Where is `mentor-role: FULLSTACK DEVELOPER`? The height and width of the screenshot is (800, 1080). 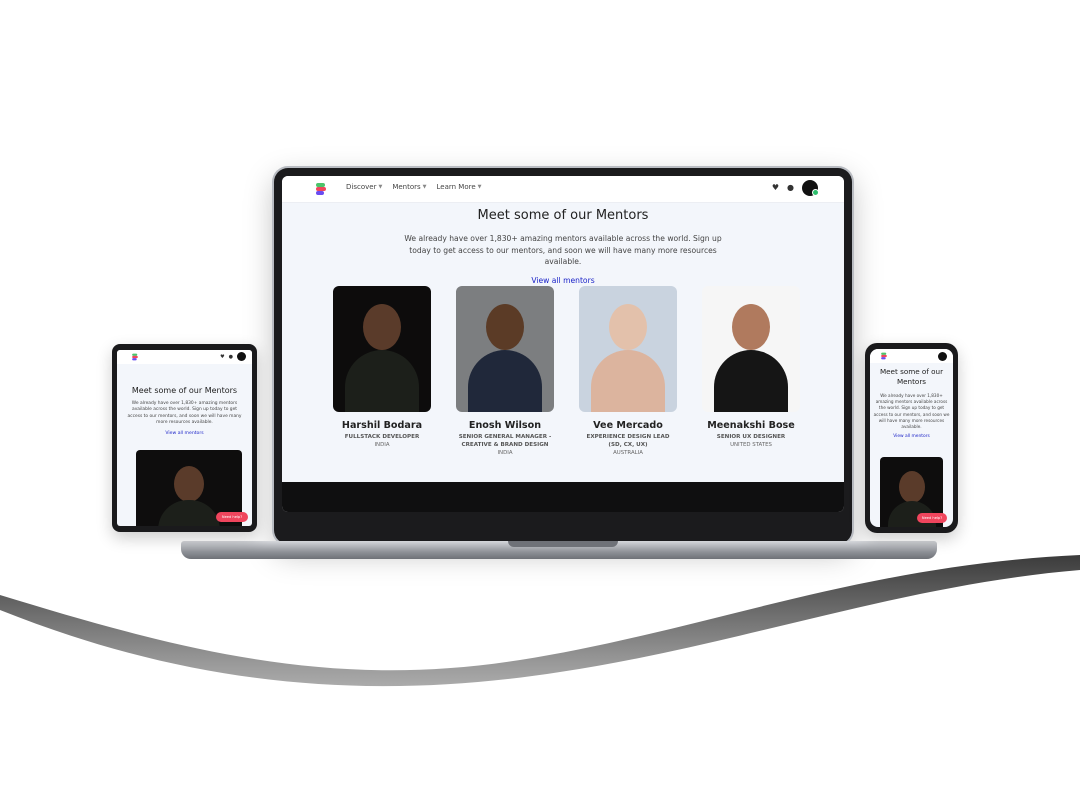 mentor-role: FULLSTACK DEVELOPER is located at coordinates (382, 437).